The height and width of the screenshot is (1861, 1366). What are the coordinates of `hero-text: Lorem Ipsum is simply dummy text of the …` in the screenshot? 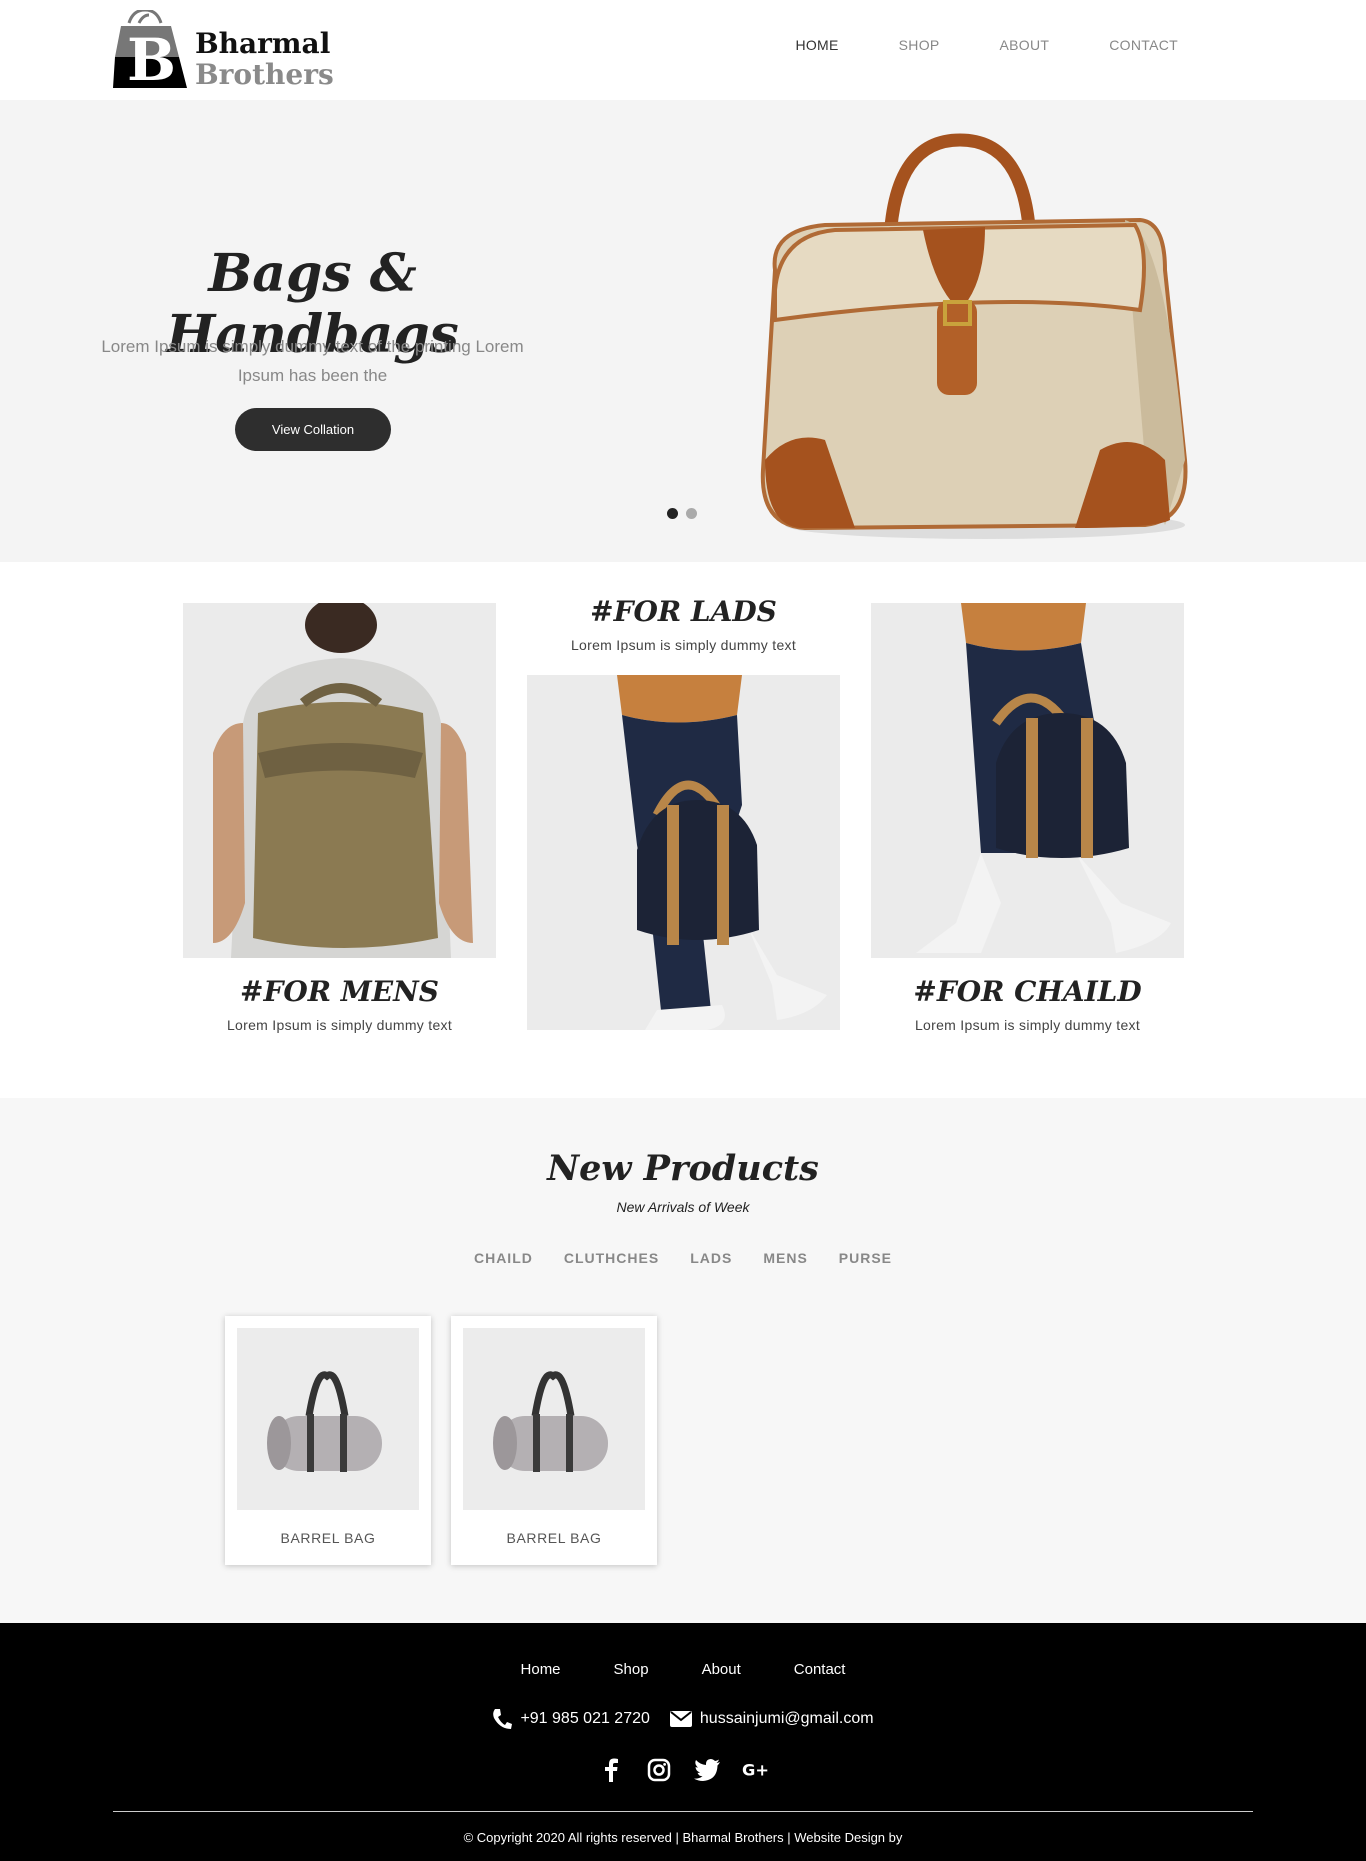 It's located at (312, 361).